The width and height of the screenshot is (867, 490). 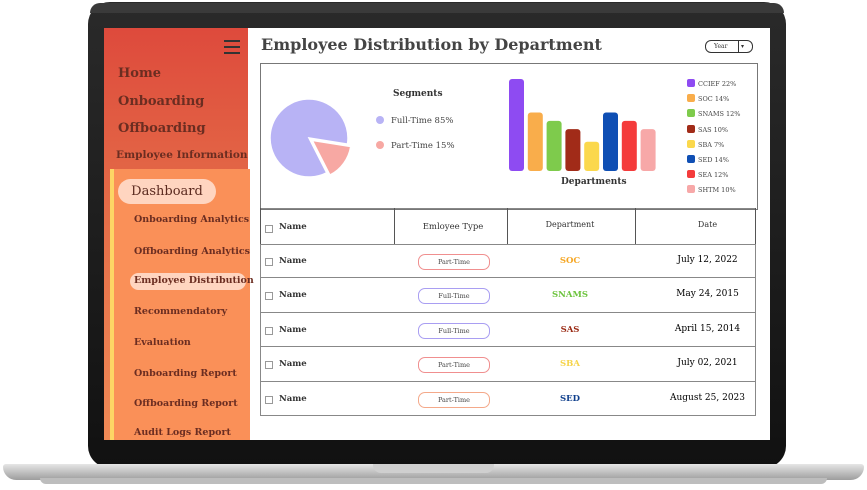 I want to click on cell-department: SBA, so click(x=570, y=364).